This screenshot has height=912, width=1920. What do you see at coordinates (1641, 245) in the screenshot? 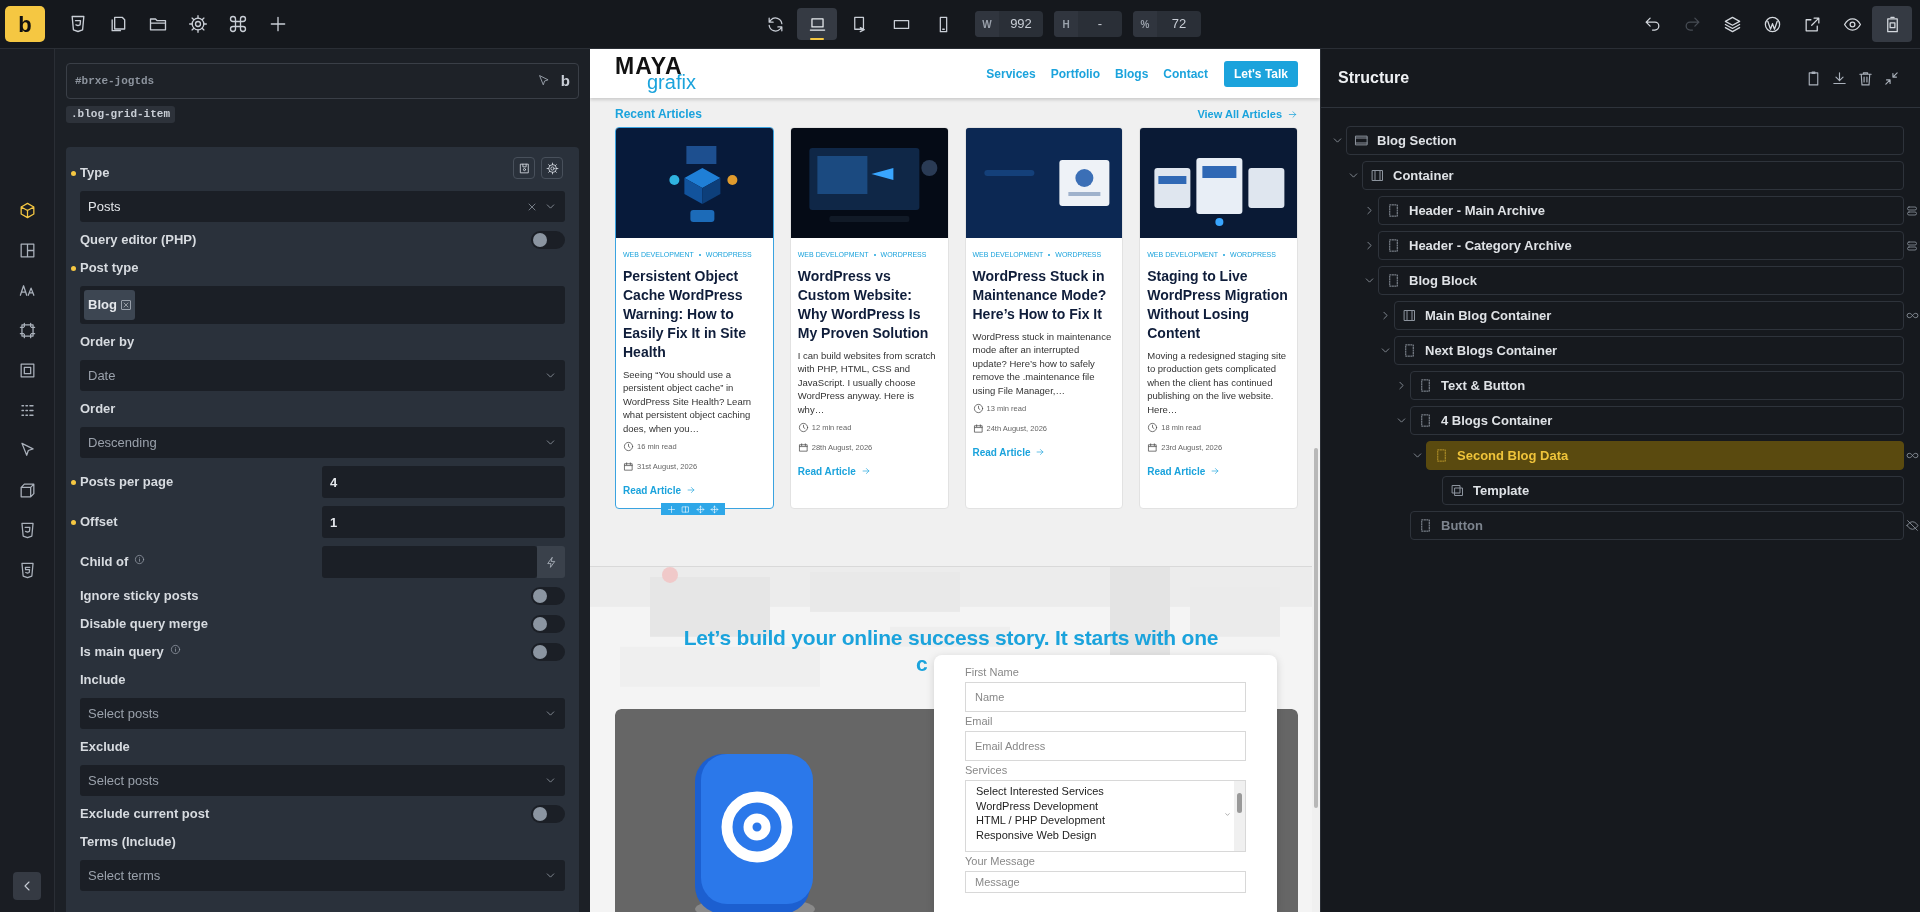
I see `tree-item: Header - Category Archive` at bounding box center [1641, 245].